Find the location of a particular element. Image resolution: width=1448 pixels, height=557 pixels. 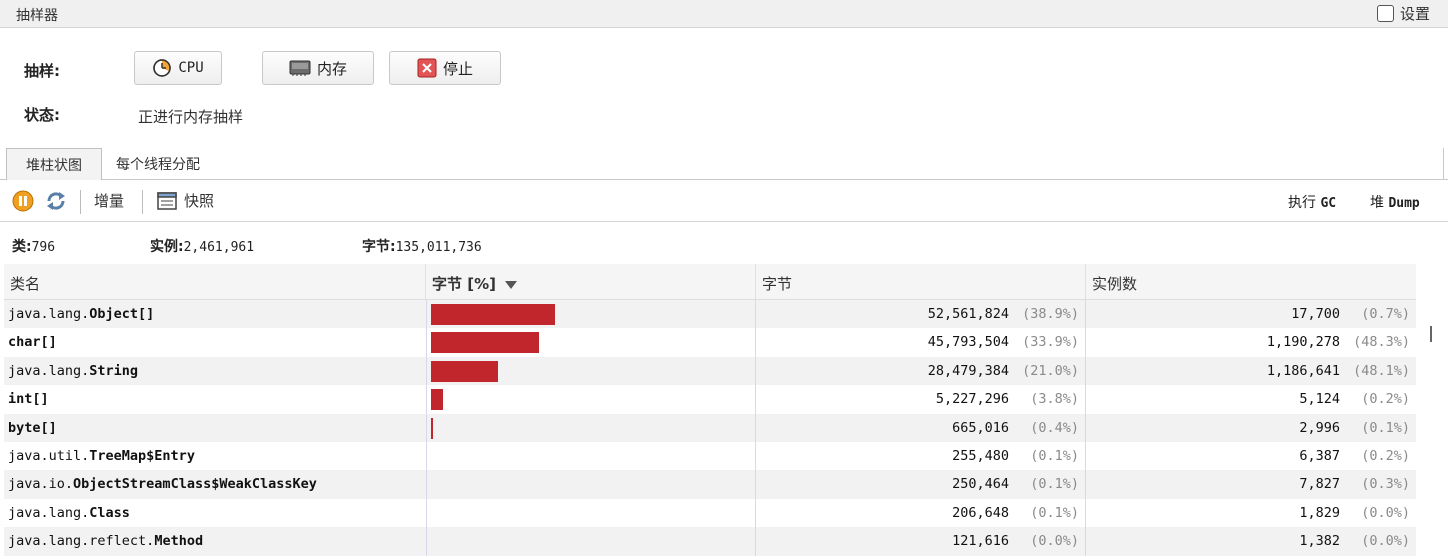

window-title: 抽样器 is located at coordinates (37, 16).